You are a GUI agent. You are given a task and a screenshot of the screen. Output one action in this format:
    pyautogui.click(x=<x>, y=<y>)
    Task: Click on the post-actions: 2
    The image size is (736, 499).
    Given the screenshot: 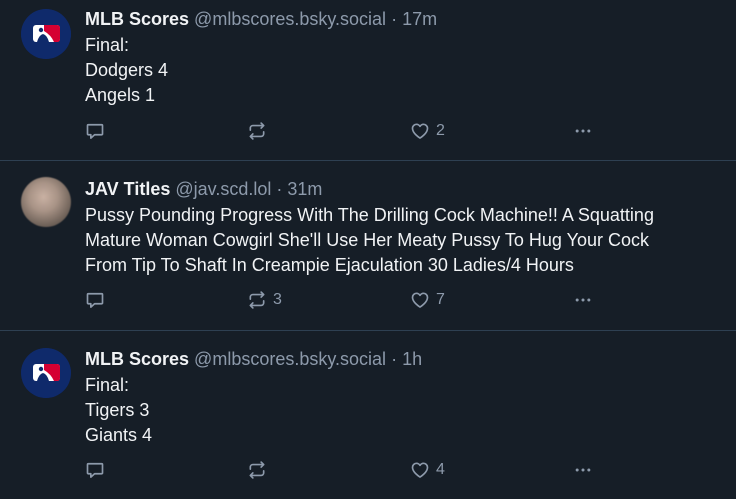 What is the action you would take?
    pyautogui.click(x=345, y=131)
    